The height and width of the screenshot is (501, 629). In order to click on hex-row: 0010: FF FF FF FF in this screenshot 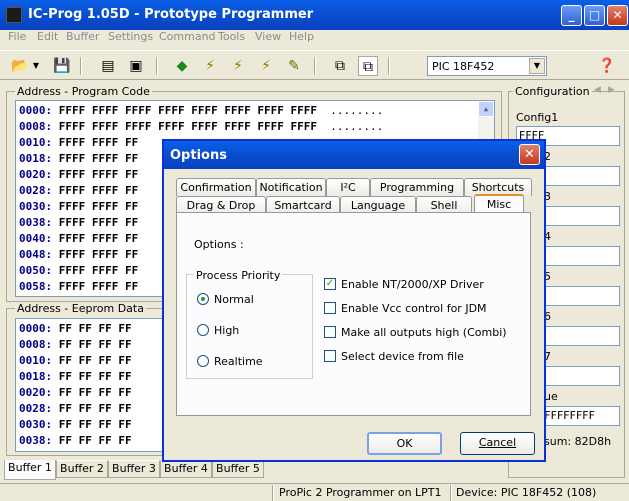, I will do `click(75, 360)`.